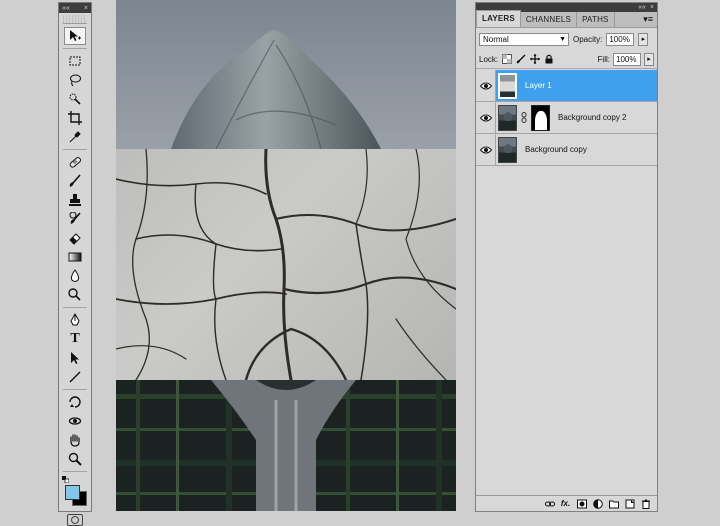  Describe the element at coordinates (75, 421) in the screenshot. I see `3d-orbit-tool-icon` at that location.